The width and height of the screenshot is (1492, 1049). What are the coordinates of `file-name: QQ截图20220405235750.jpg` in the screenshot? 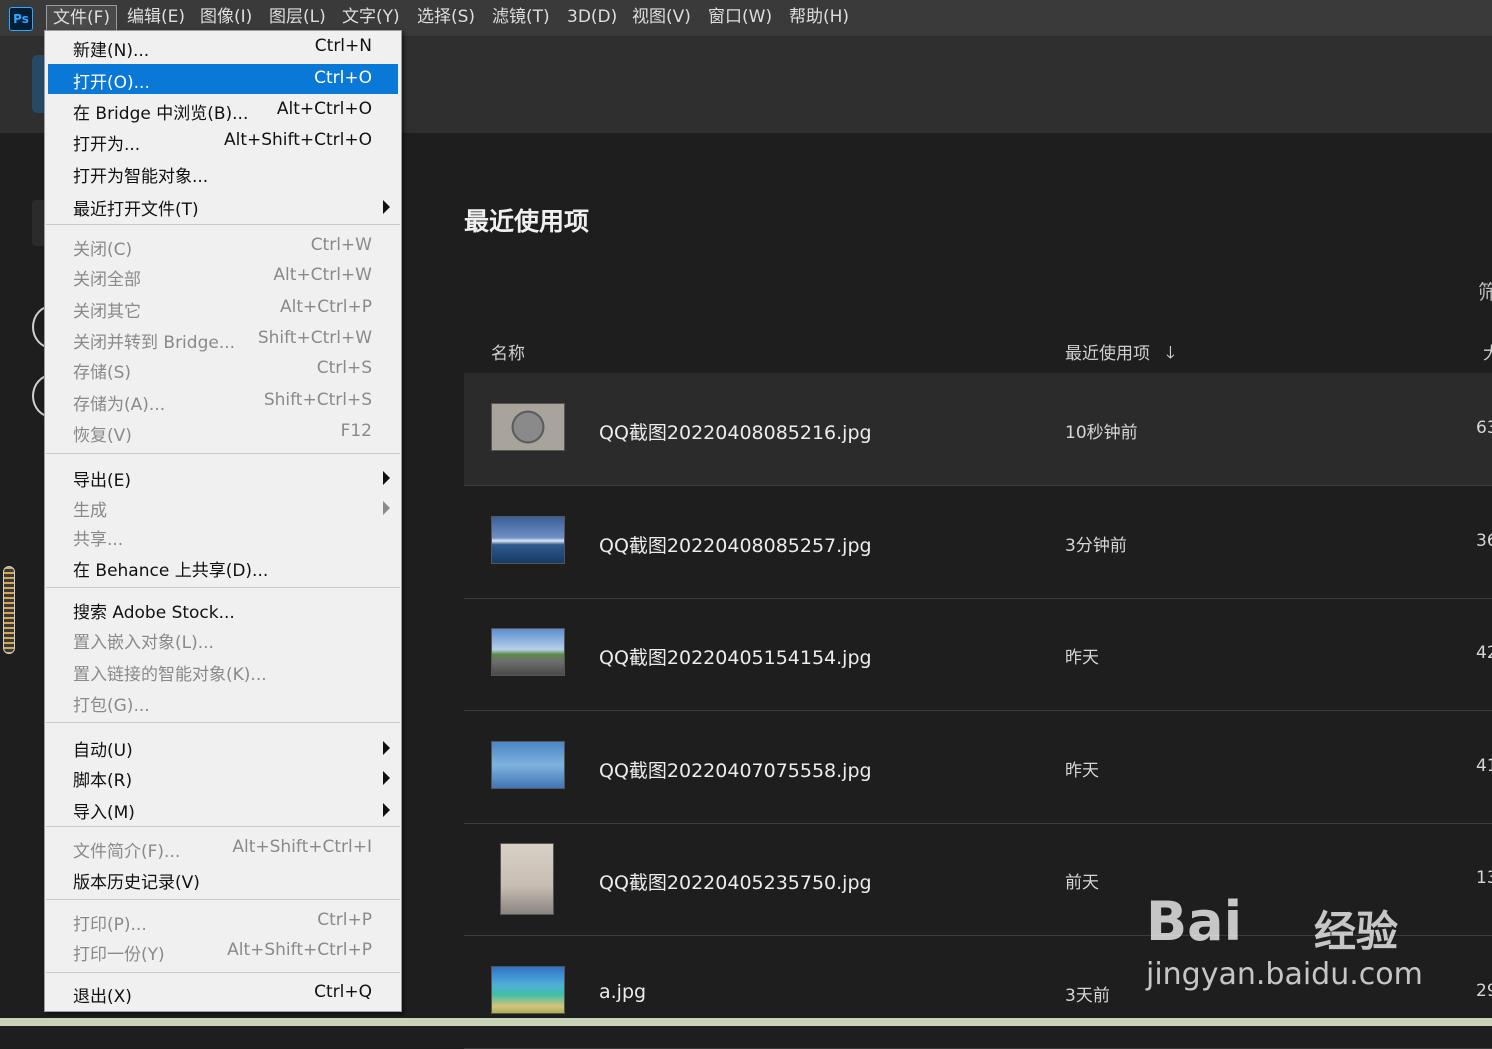 It's located at (735, 881).